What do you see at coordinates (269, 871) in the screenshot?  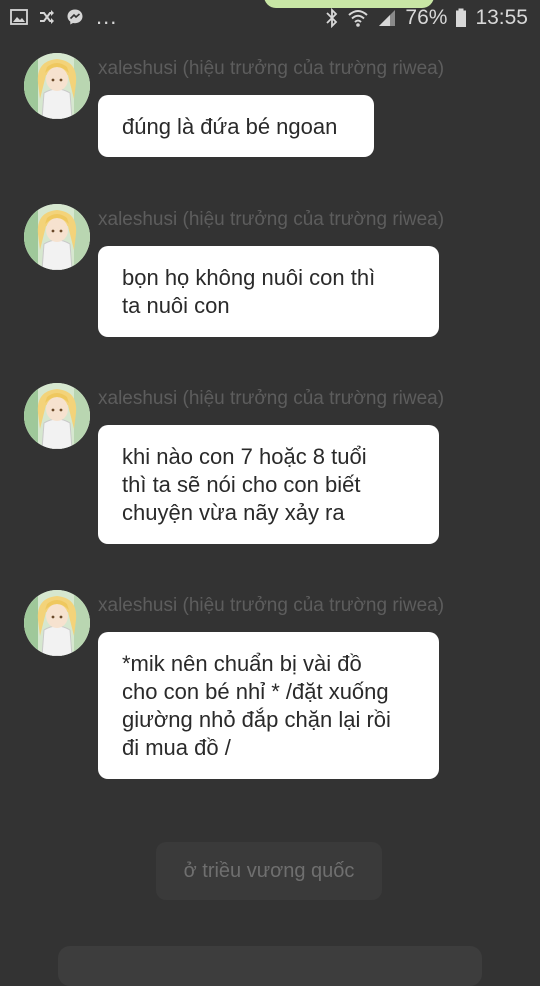 I see `pending-chat-action-button: ở triều vương quốc` at bounding box center [269, 871].